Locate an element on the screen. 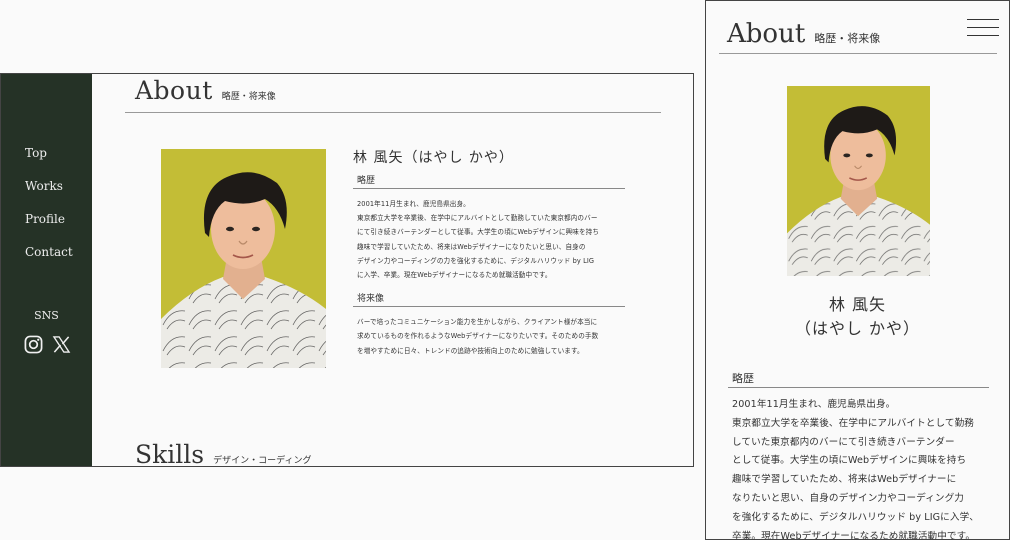  history-line: 2001年11月生まれ、鹿児島県出身。 is located at coordinates (413, 204).